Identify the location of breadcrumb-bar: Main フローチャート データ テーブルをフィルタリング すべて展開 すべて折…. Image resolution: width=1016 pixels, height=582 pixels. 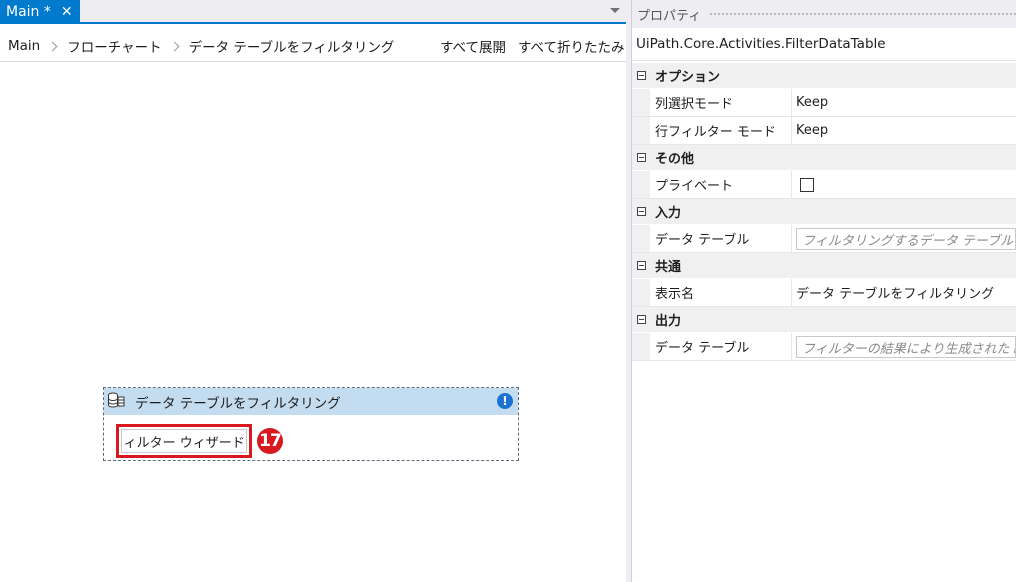
(313, 43).